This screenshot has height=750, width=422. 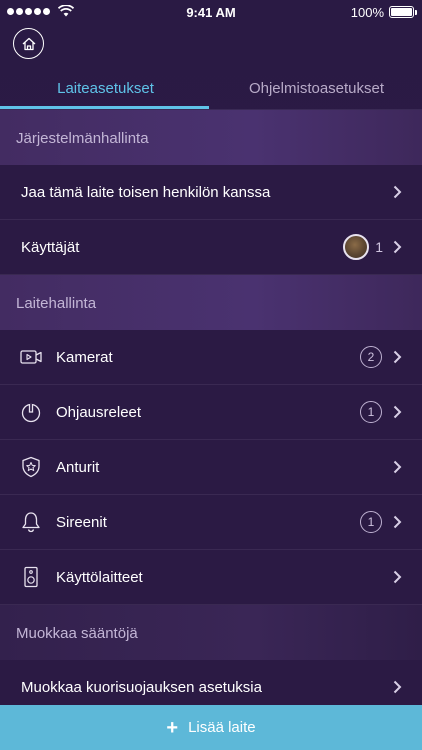 I want to click on sensors-label: Anturit, so click(x=78, y=467).